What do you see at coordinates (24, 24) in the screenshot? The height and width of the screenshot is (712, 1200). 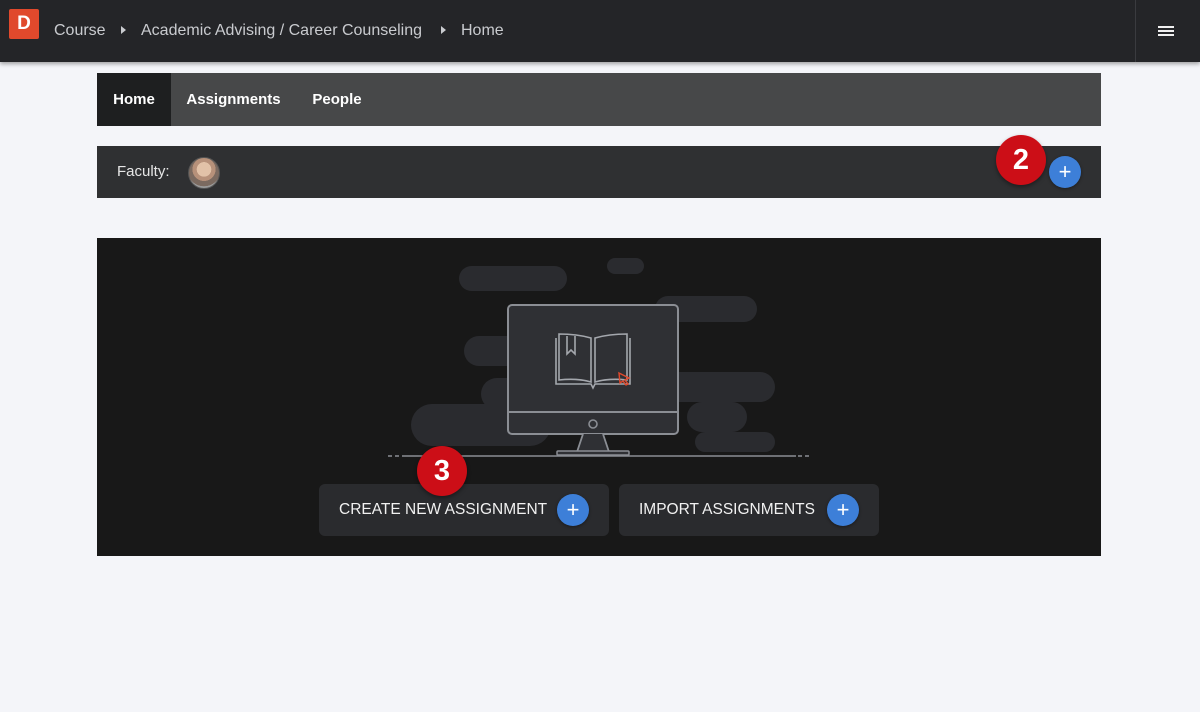 I see `app-logo: D` at bounding box center [24, 24].